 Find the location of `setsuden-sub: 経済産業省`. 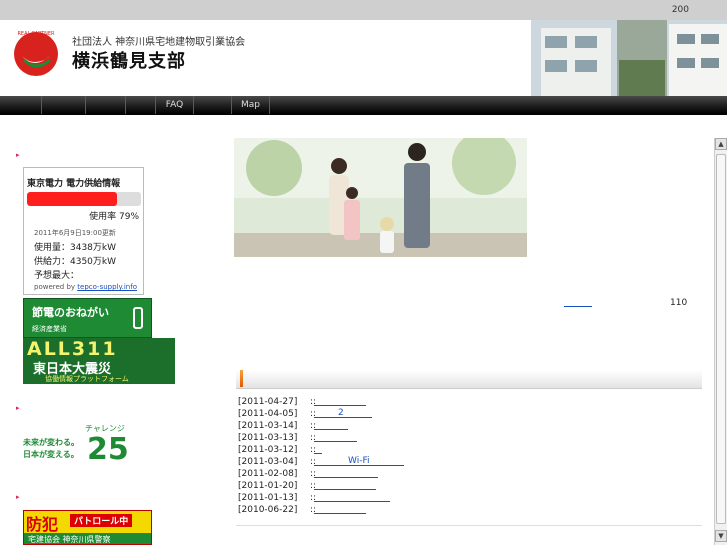

setsuden-sub: 経済産業省 is located at coordinates (49, 329).